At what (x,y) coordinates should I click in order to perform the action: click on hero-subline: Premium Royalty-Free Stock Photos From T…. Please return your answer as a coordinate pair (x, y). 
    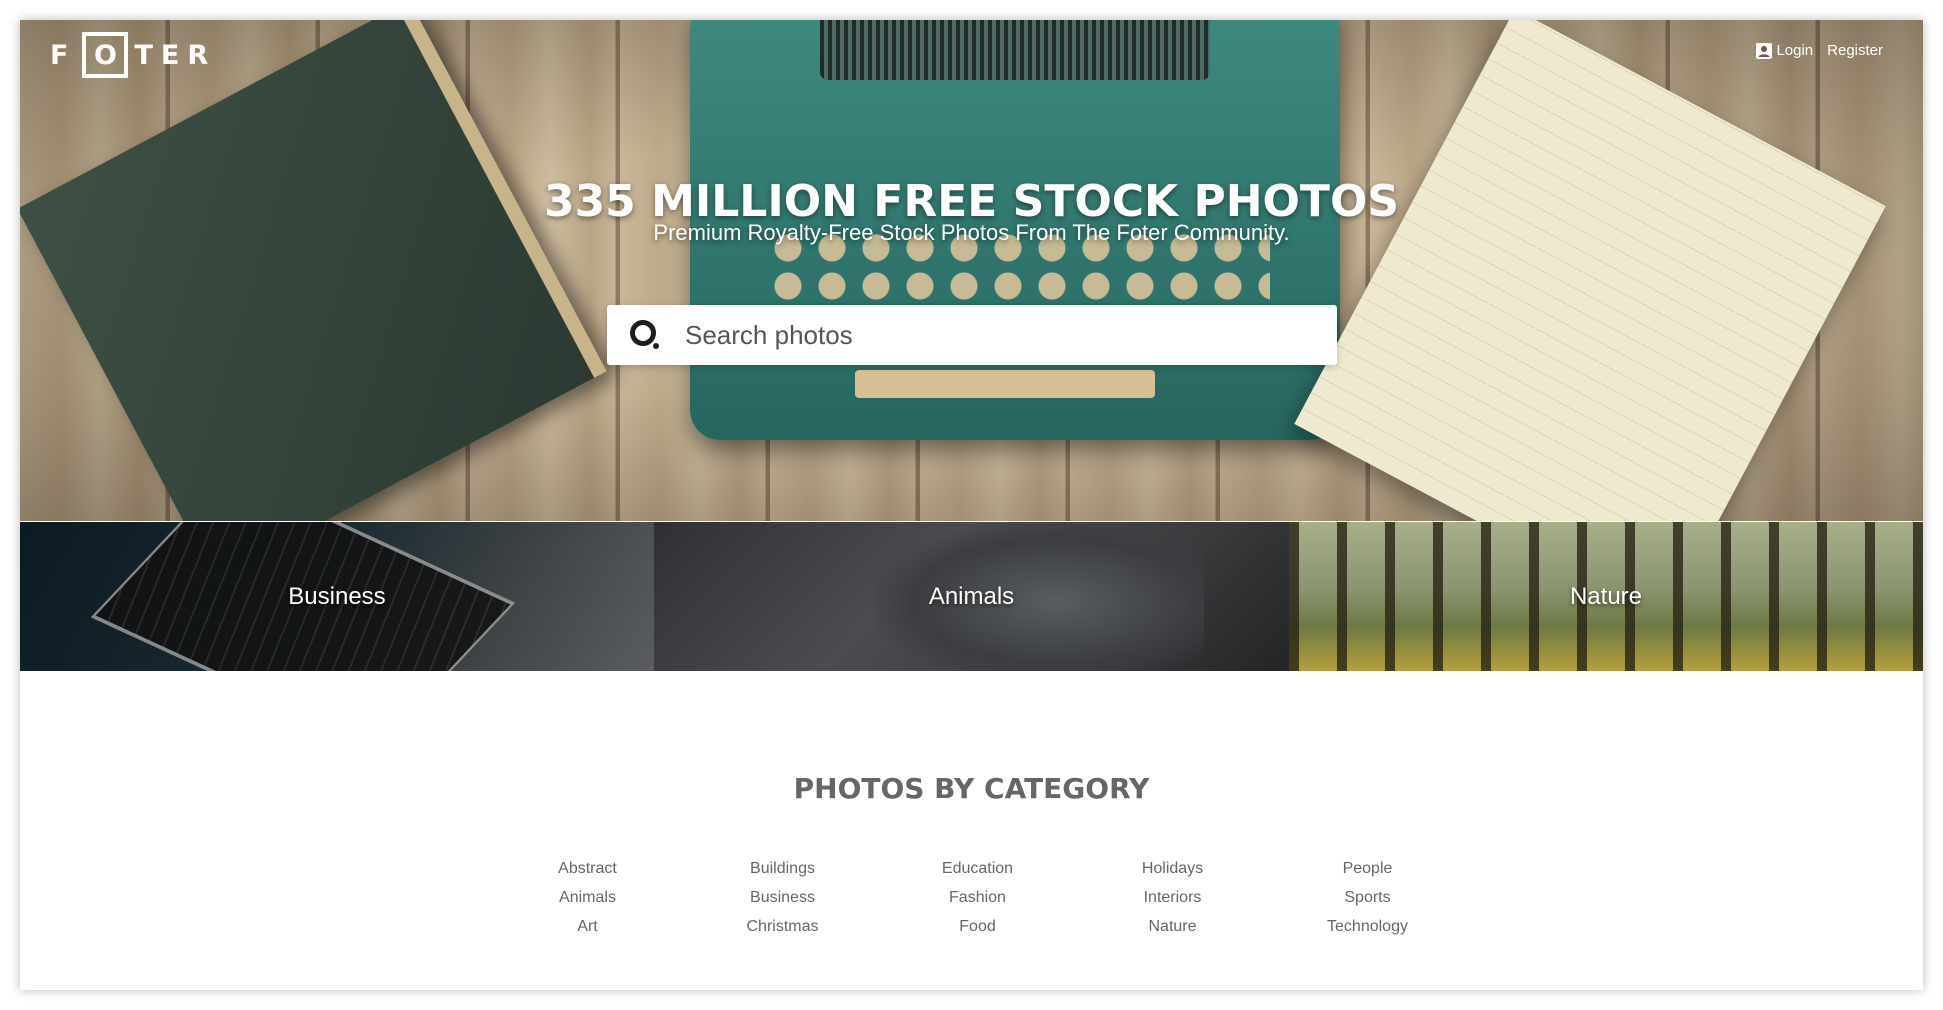
    Looking at the image, I should click on (971, 232).